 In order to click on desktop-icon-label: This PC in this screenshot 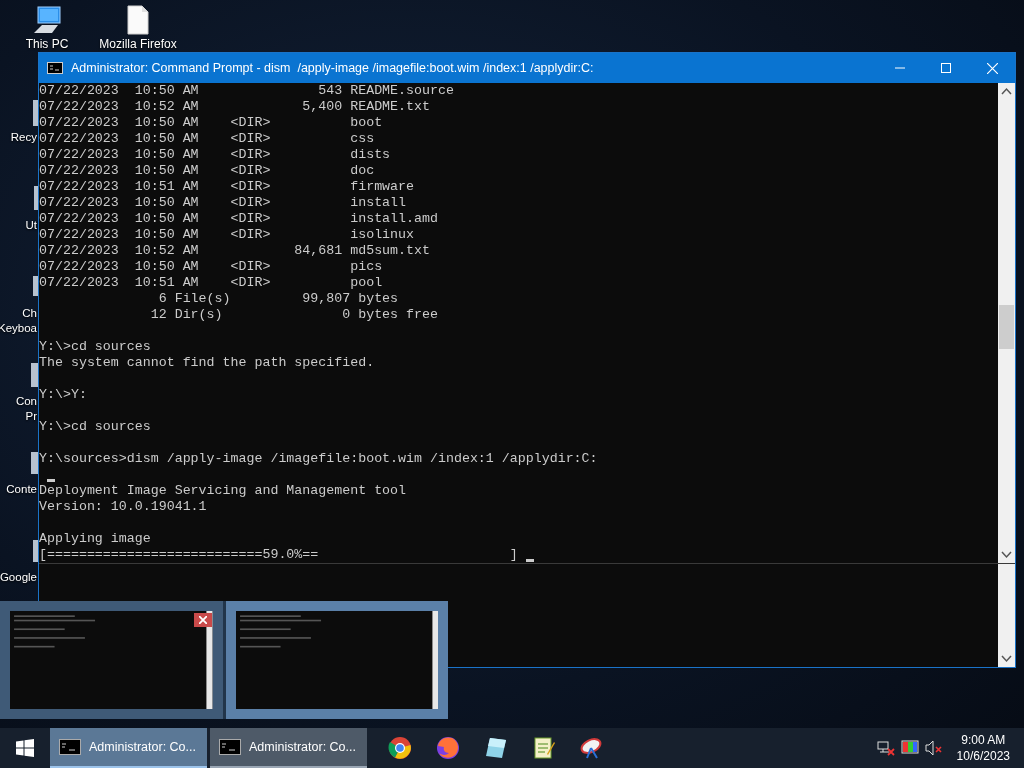, I will do `click(47, 44)`.